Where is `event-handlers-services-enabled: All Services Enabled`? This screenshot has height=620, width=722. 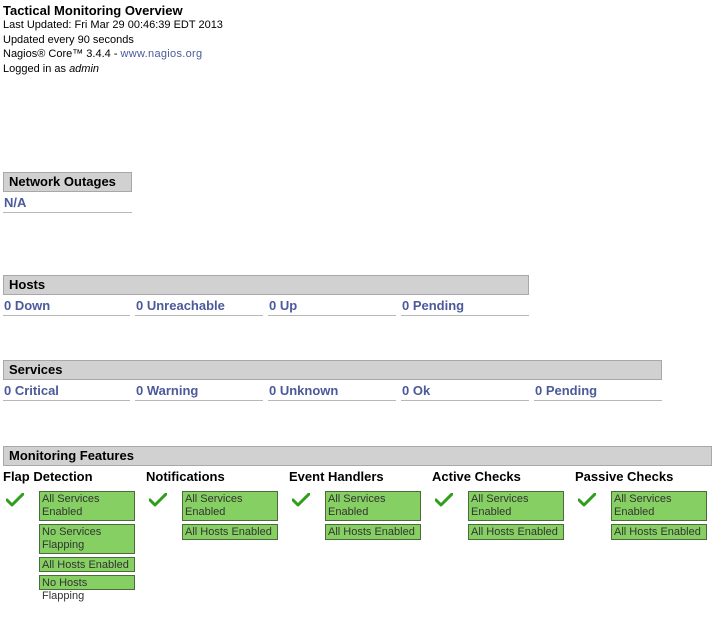
event-handlers-services-enabled: All Services Enabled is located at coordinates (373, 506).